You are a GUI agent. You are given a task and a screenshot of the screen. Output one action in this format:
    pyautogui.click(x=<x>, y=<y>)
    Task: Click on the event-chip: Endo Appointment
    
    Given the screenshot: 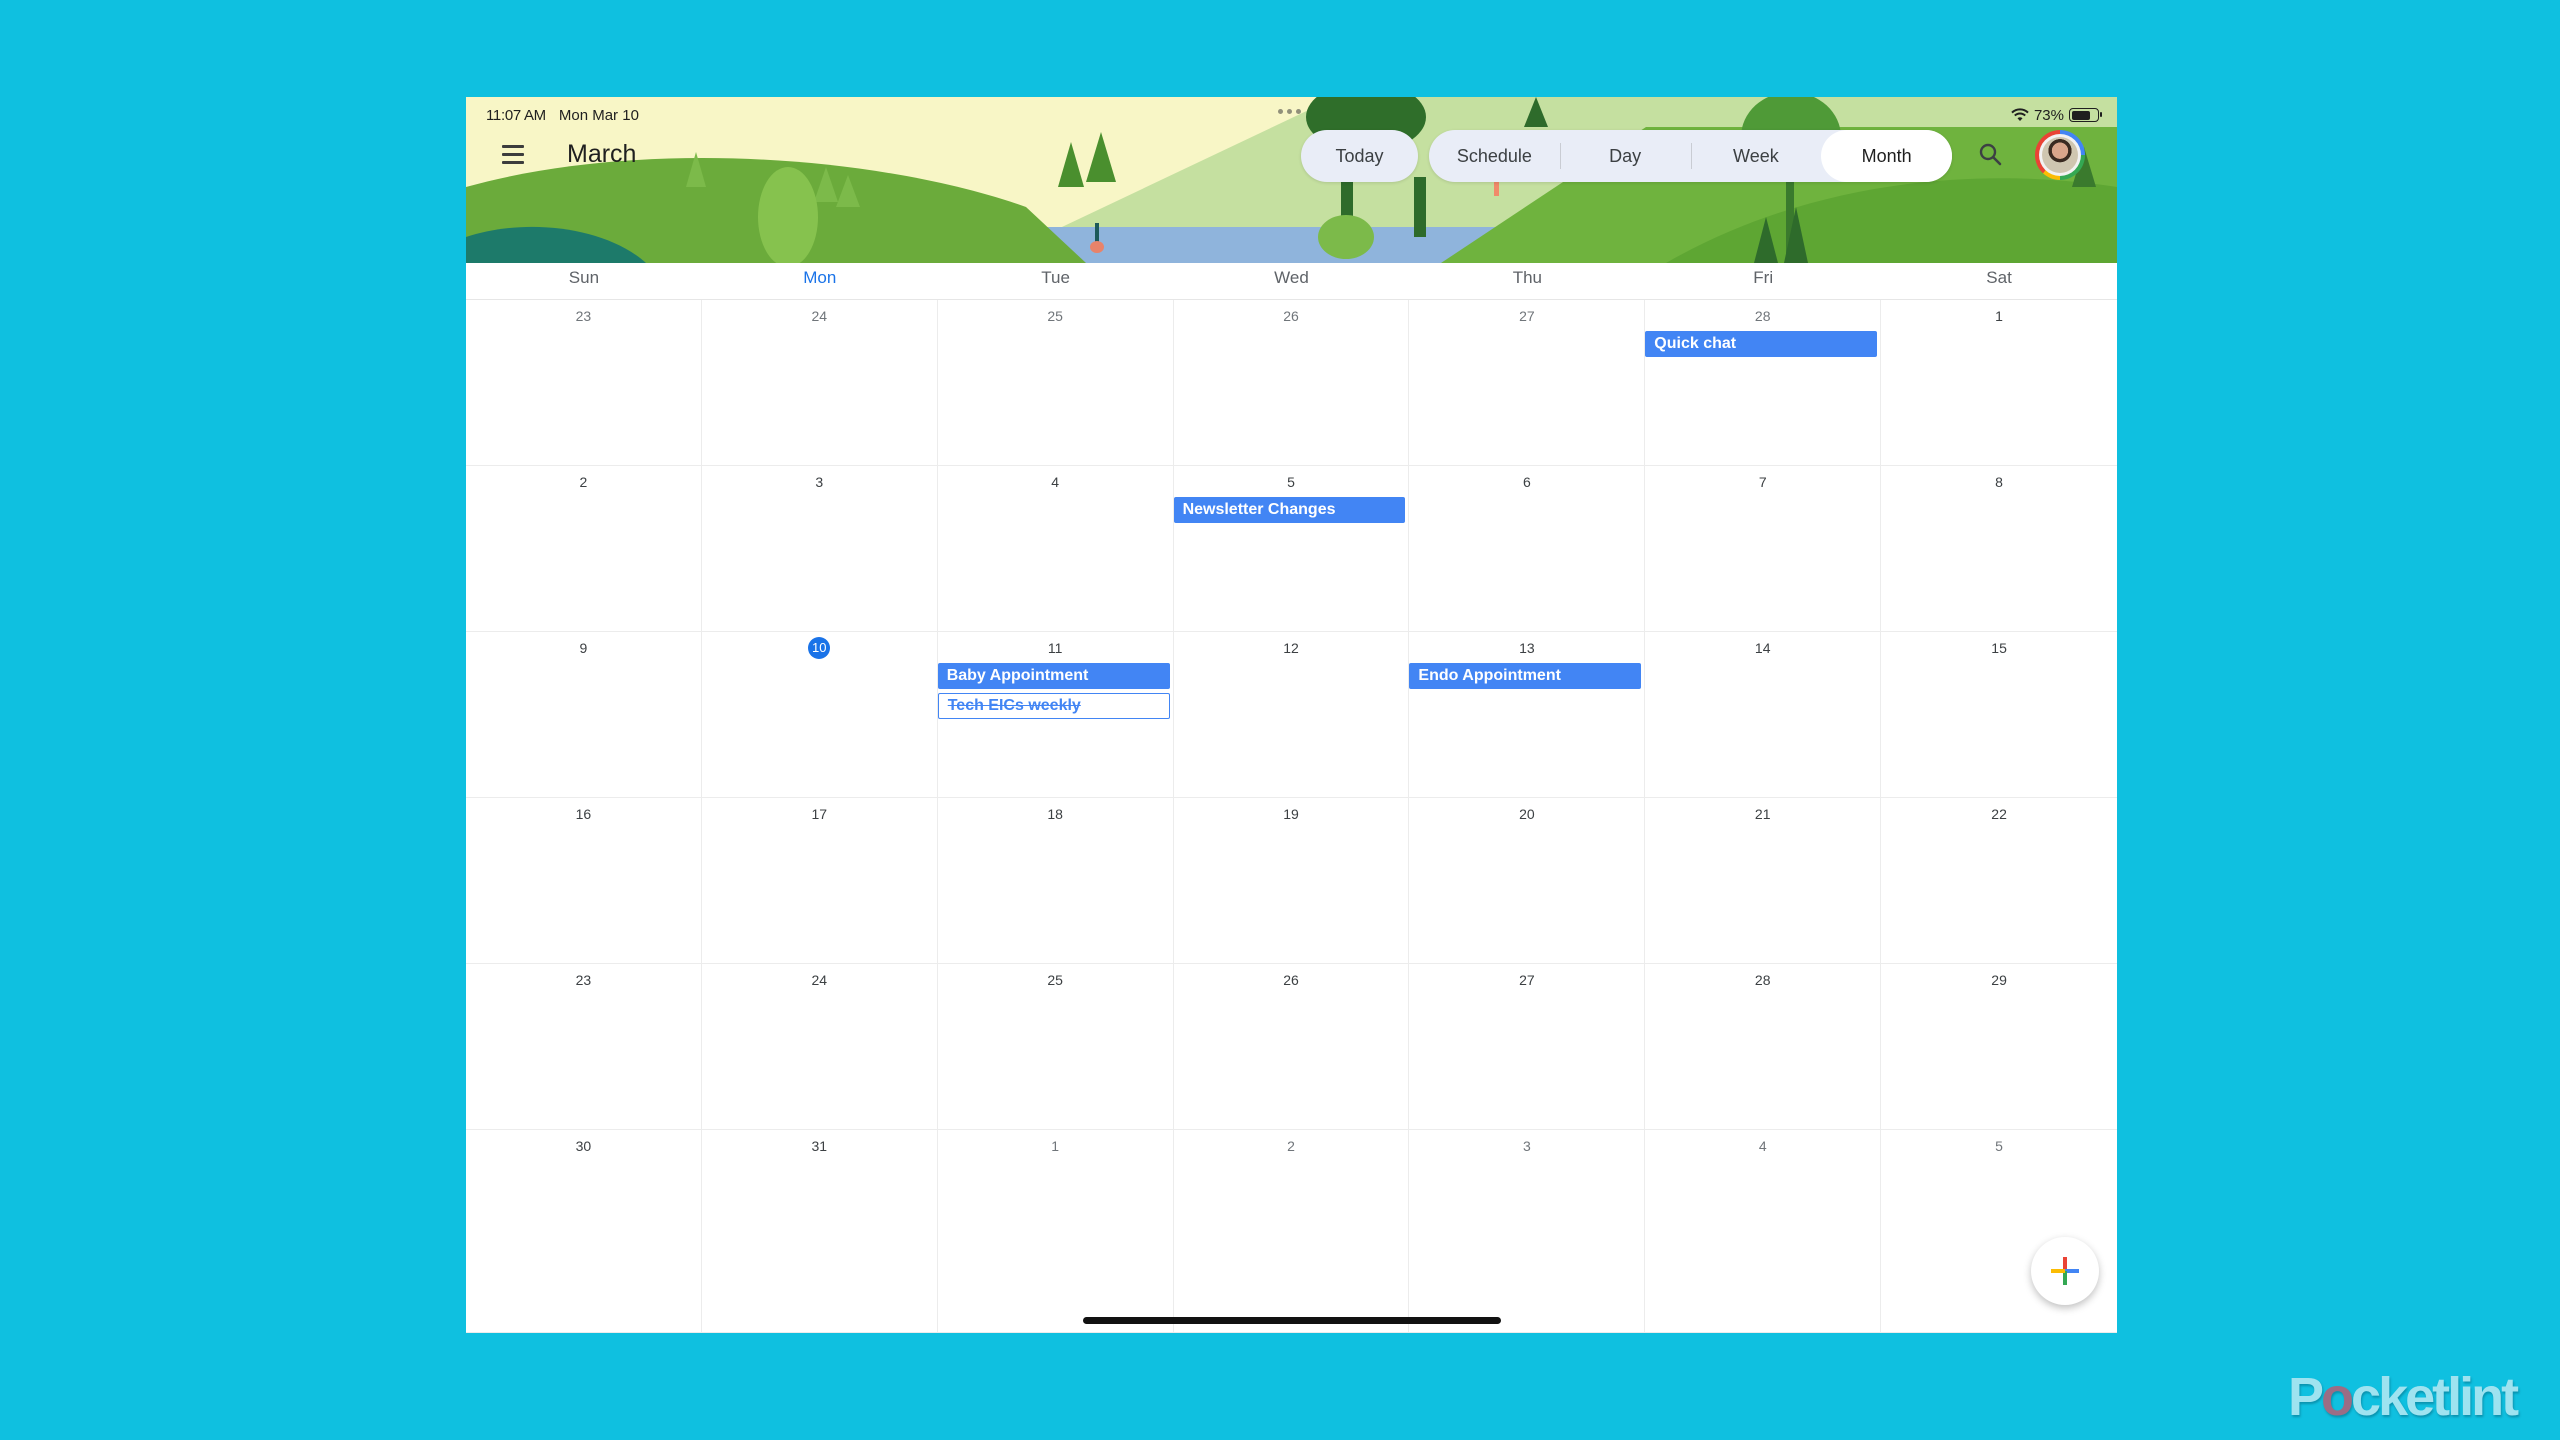 What is the action you would take?
    pyautogui.click(x=1525, y=676)
    